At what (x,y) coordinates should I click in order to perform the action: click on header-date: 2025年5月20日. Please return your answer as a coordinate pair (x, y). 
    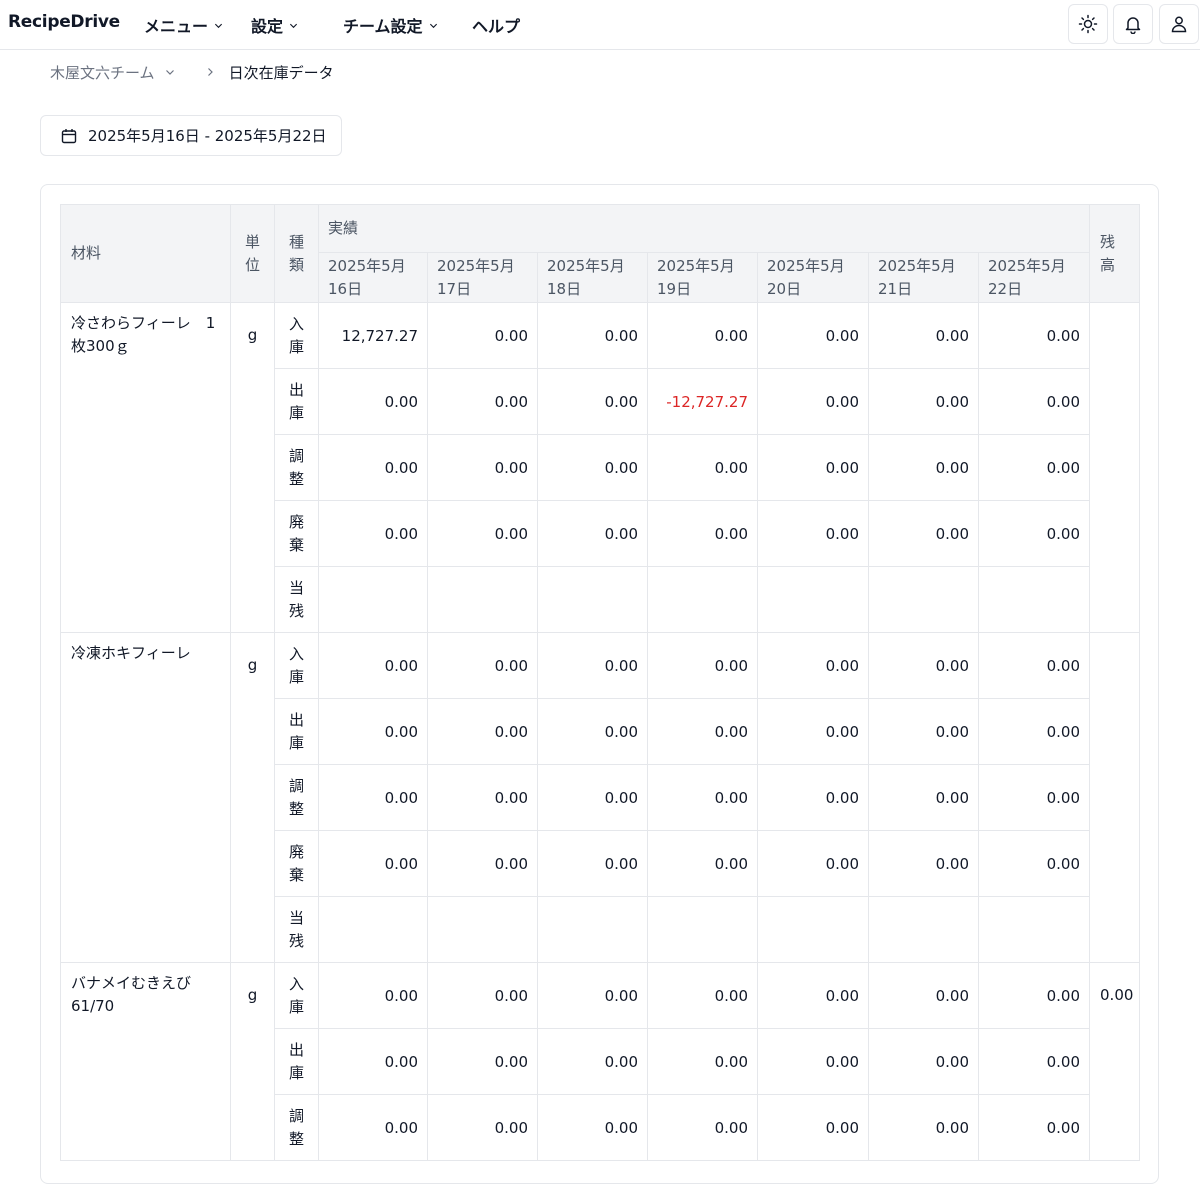
    Looking at the image, I should click on (813, 277).